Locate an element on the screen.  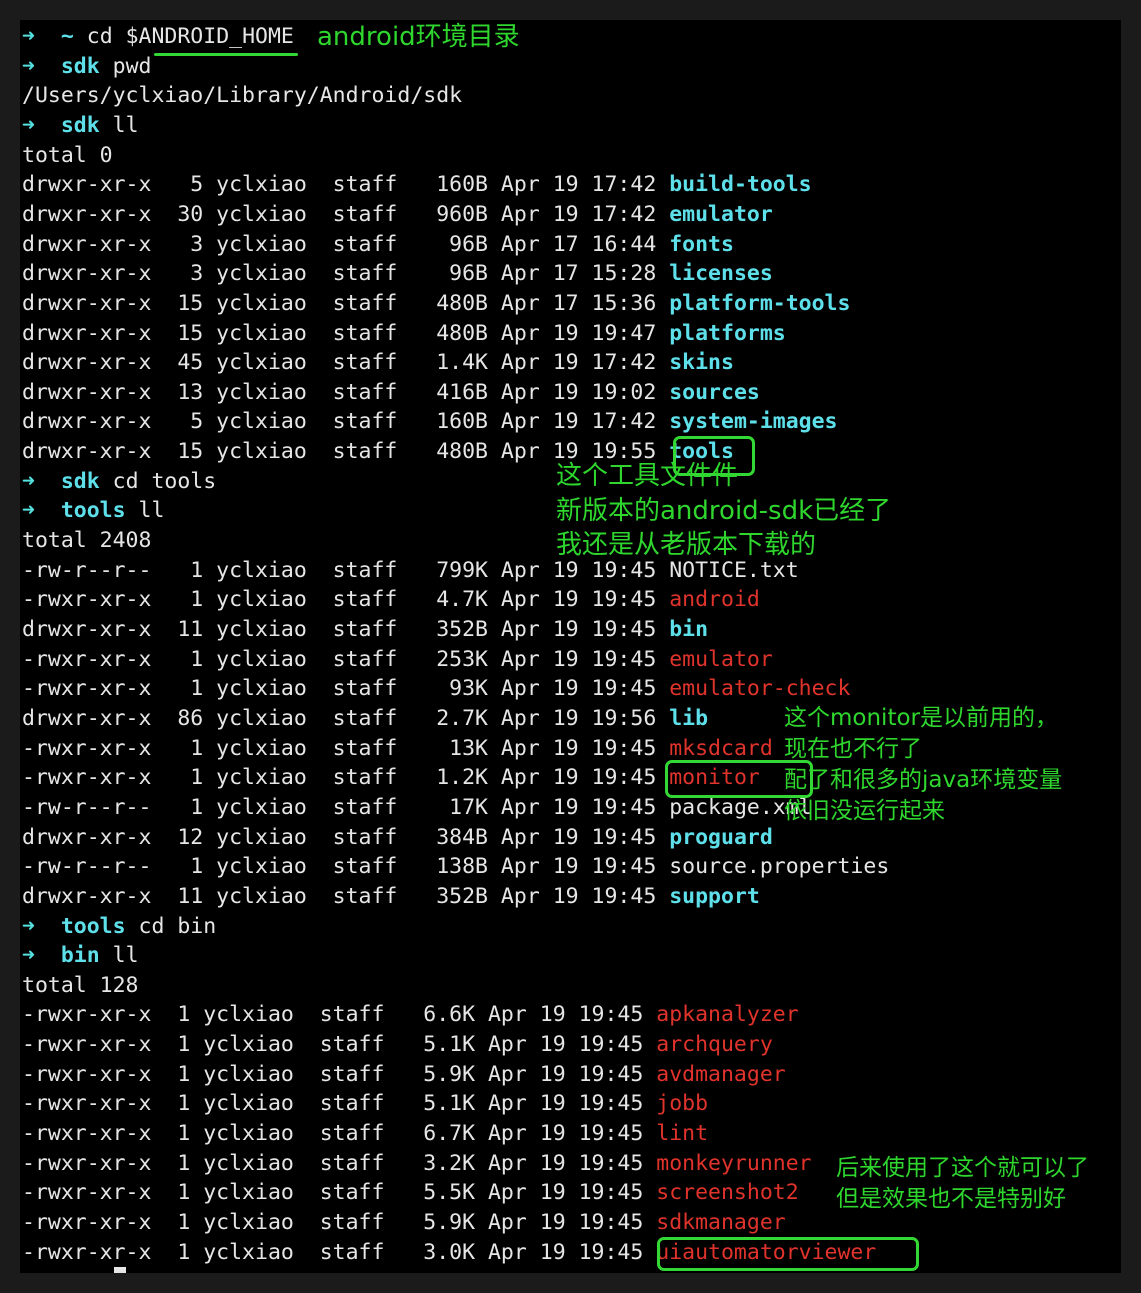
prompt-cwd: bin is located at coordinates (80, 956).